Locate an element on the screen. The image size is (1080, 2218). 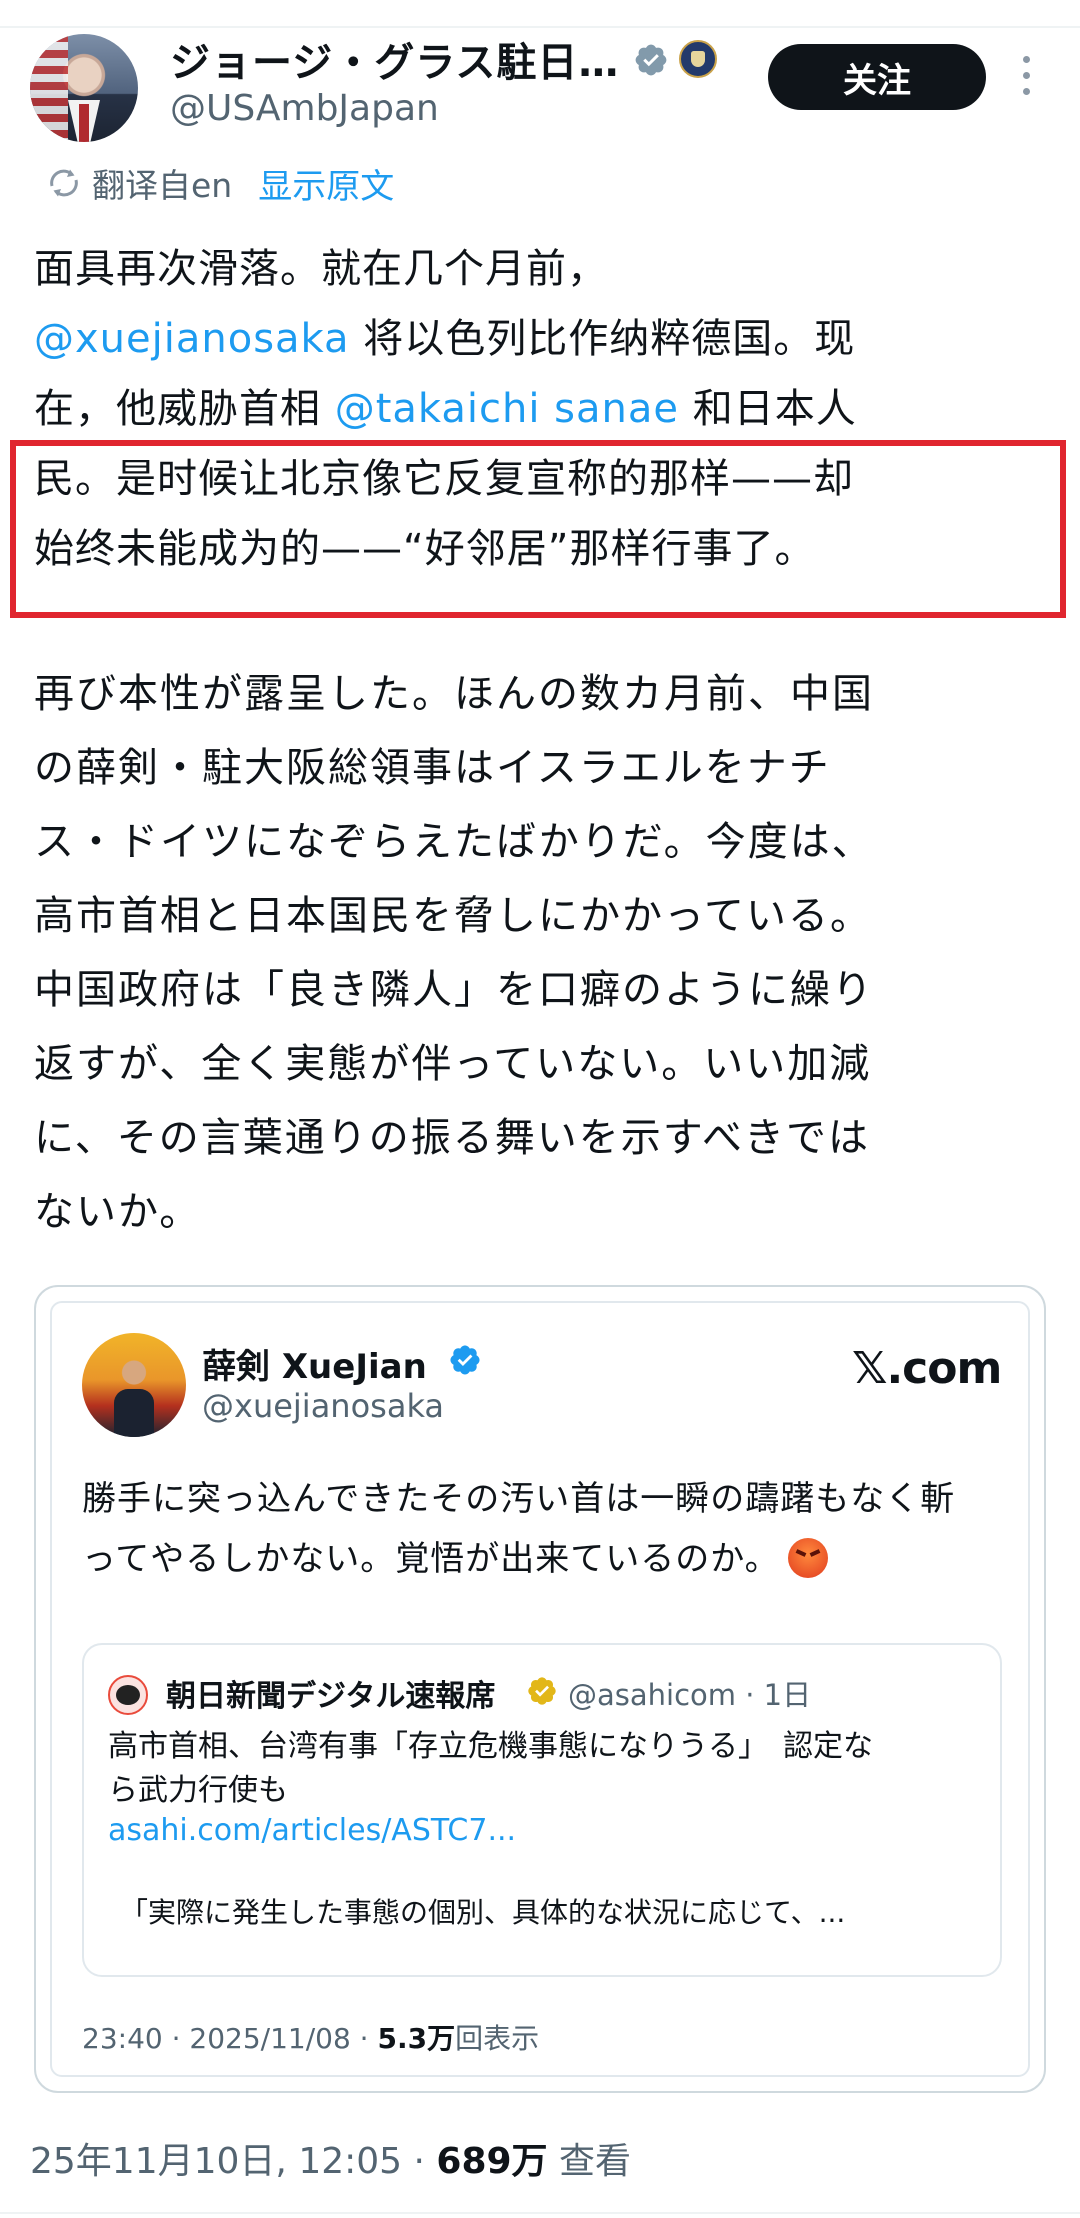
asahi-avatar is located at coordinates (128, 1695).